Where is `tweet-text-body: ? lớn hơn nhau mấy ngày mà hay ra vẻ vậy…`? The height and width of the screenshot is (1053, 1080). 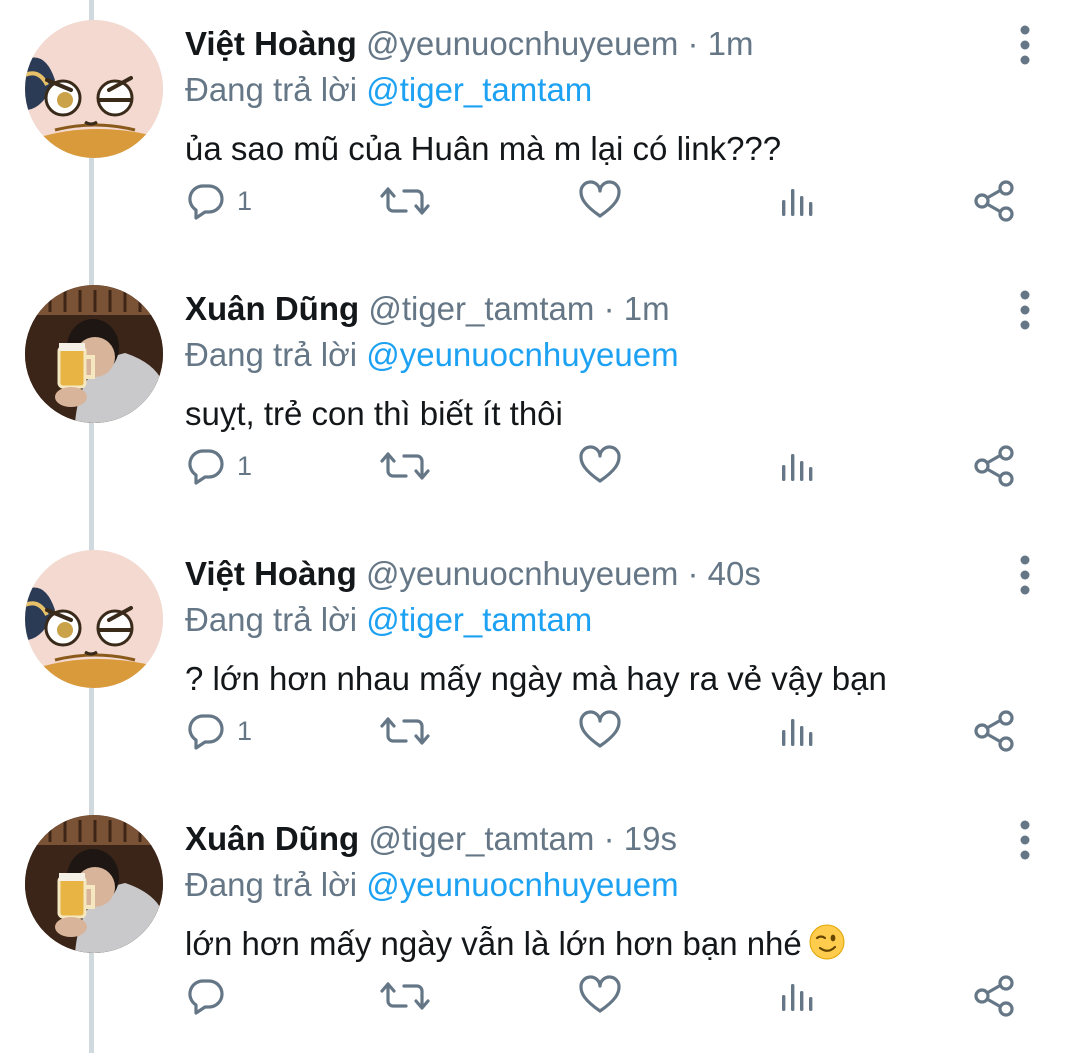 tweet-text-body: ? lớn hơn nhau mấy ngày mà hay ra vẻ vậy… is located at coordinates (536, 678).